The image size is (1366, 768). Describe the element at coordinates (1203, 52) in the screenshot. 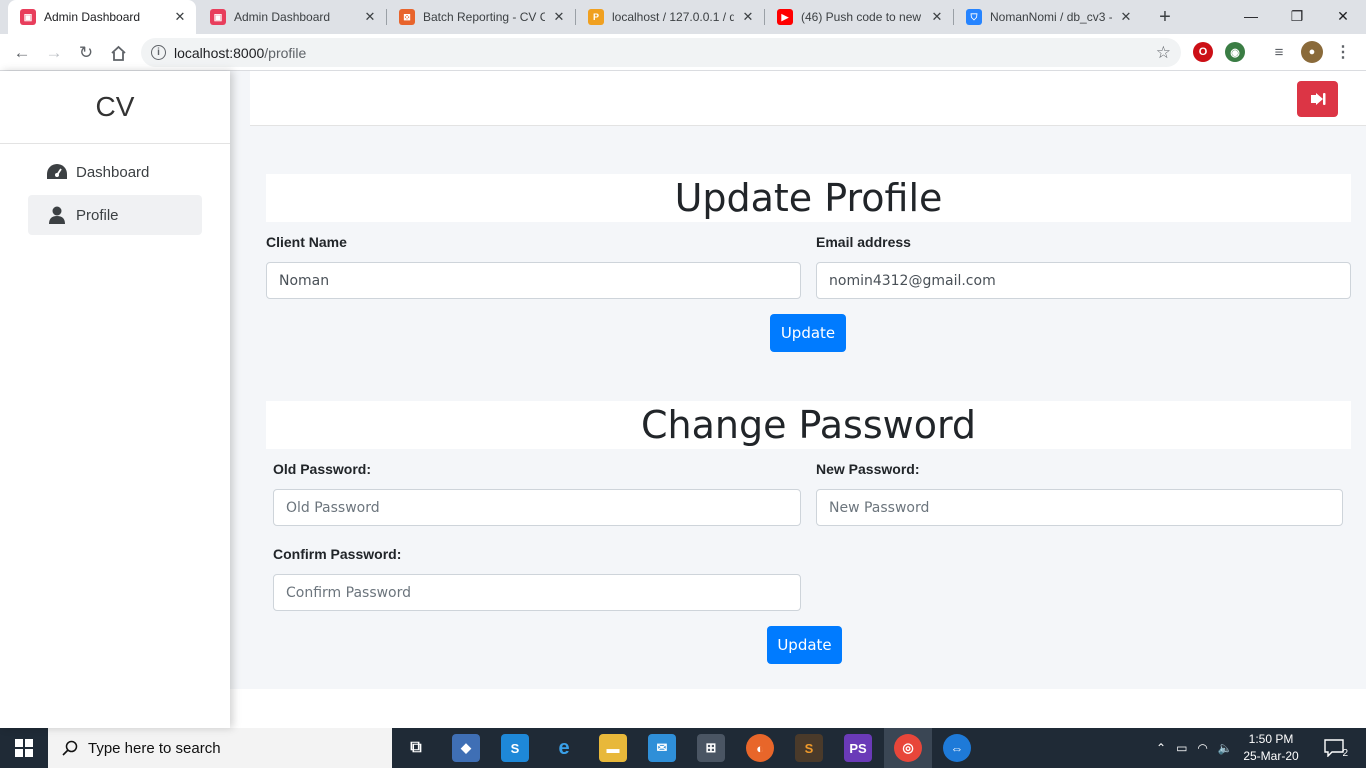

I see `opera-extension-icon: O` at that location.